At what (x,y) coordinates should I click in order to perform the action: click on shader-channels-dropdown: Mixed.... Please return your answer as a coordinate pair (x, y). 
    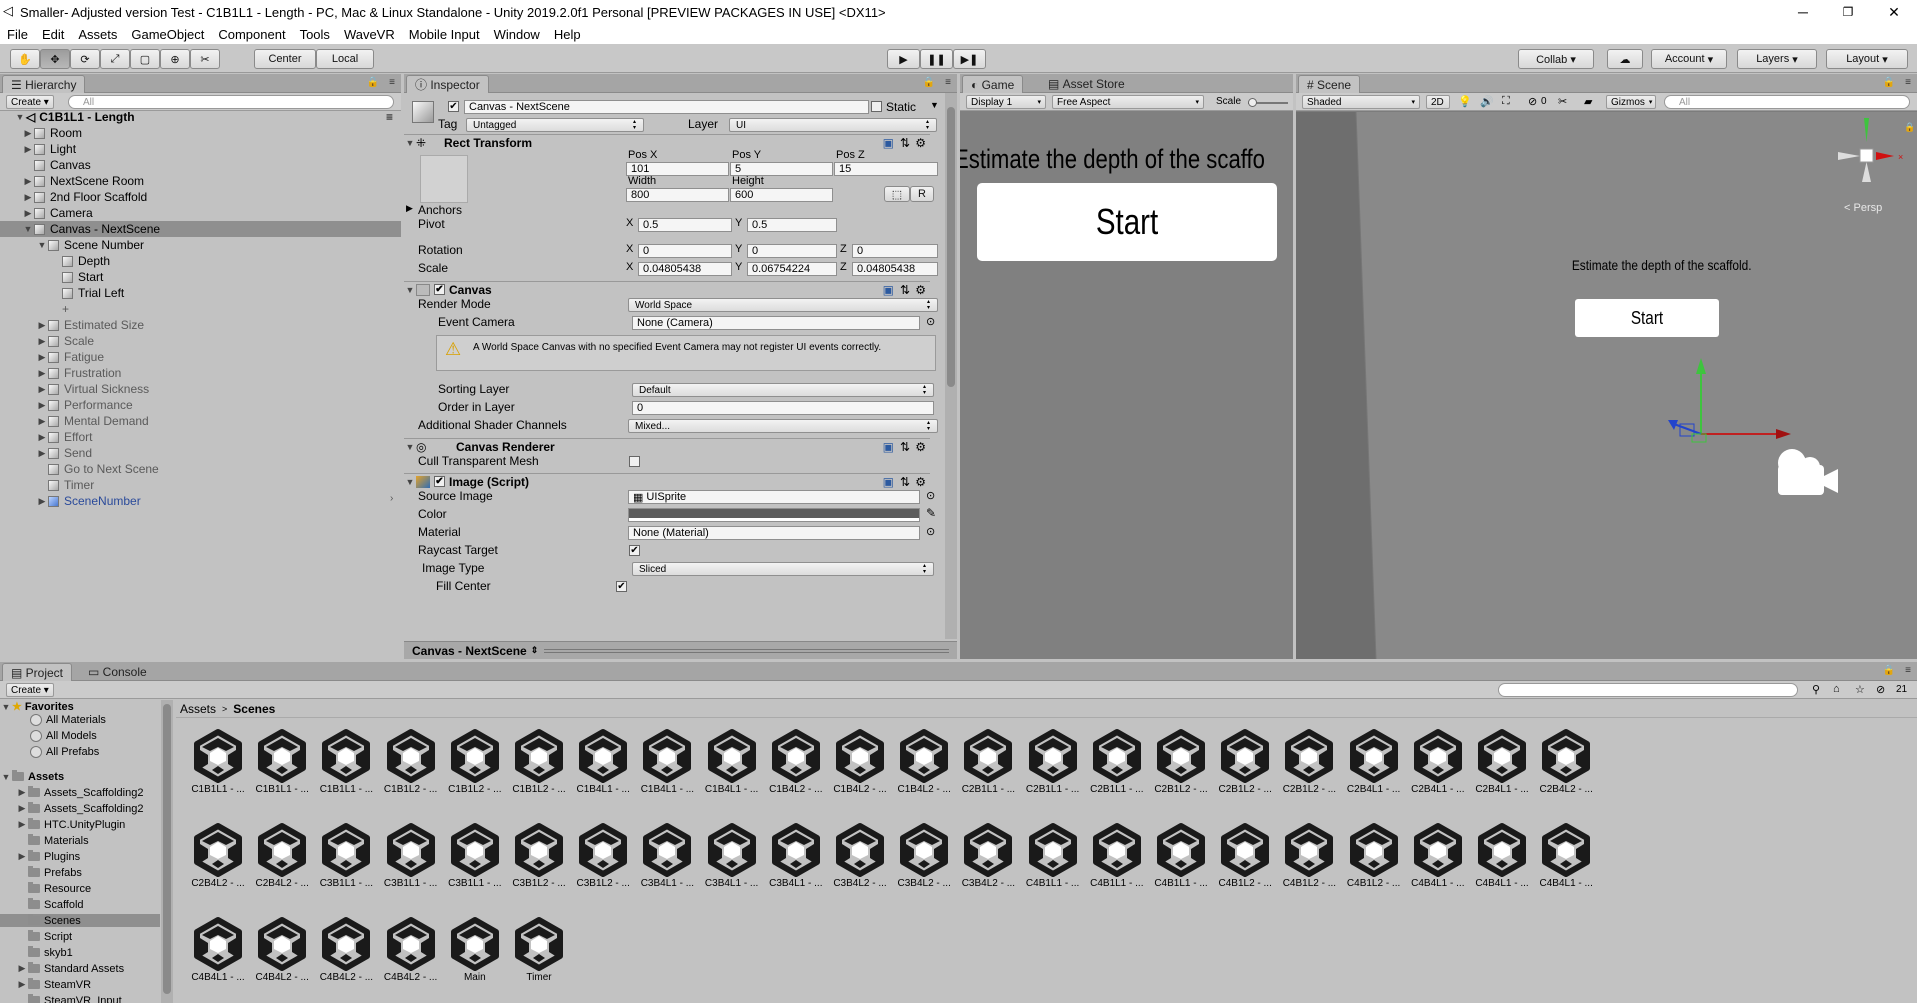
    Looking at the image, I should click on (783, 426).